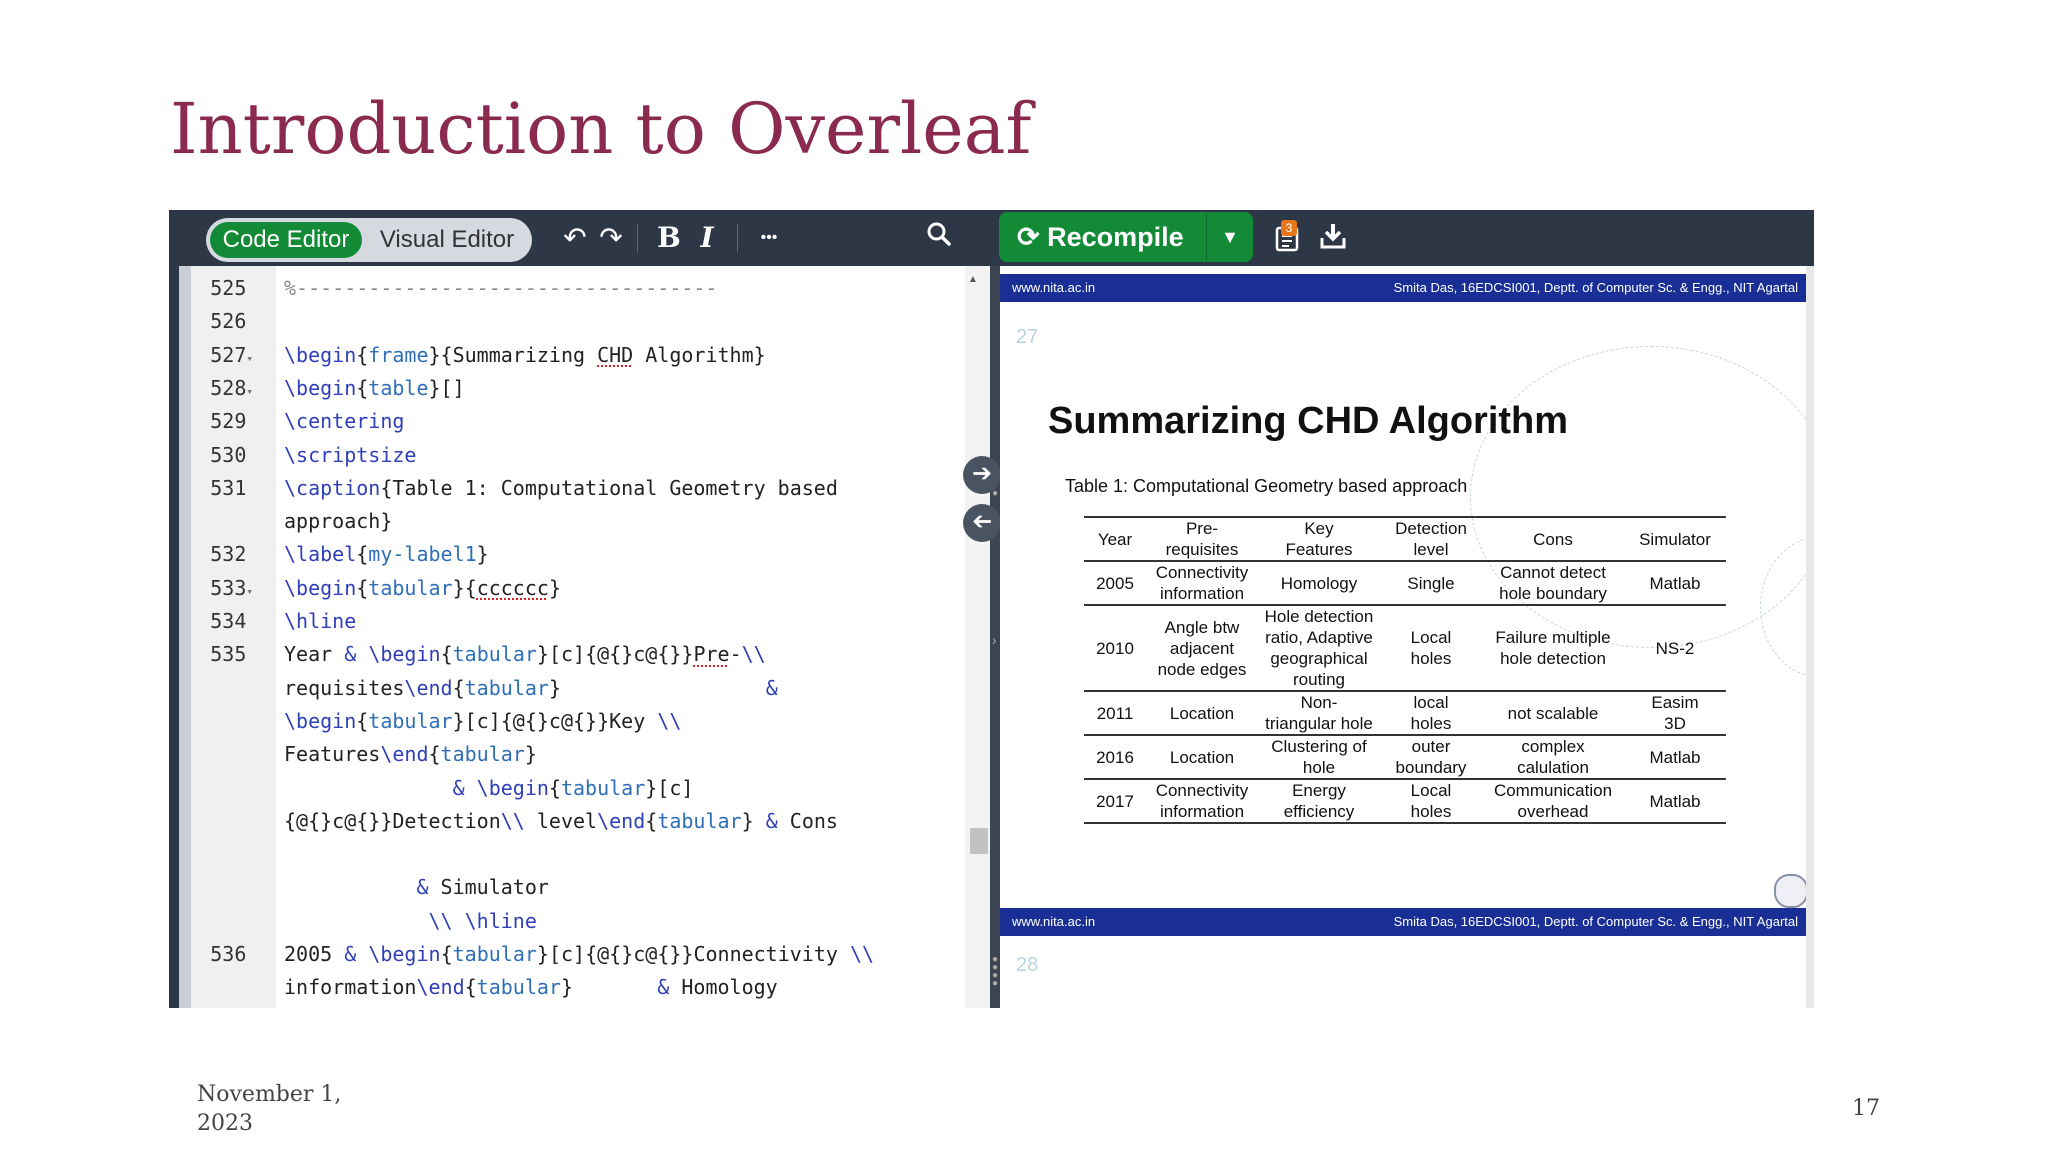  I want to click on code-text: \\ \hline, so click(410, 921).